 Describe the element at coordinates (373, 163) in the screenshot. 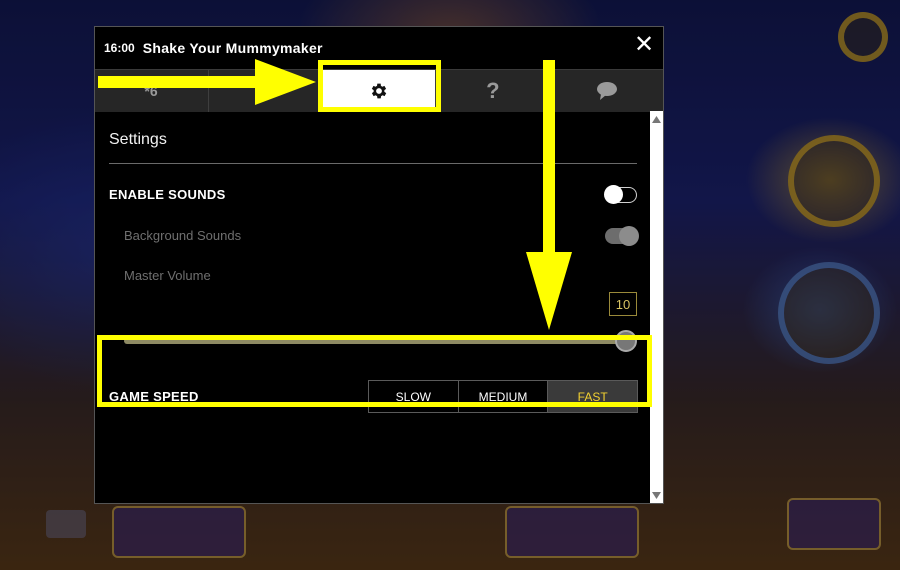

I see `divider` at that location.